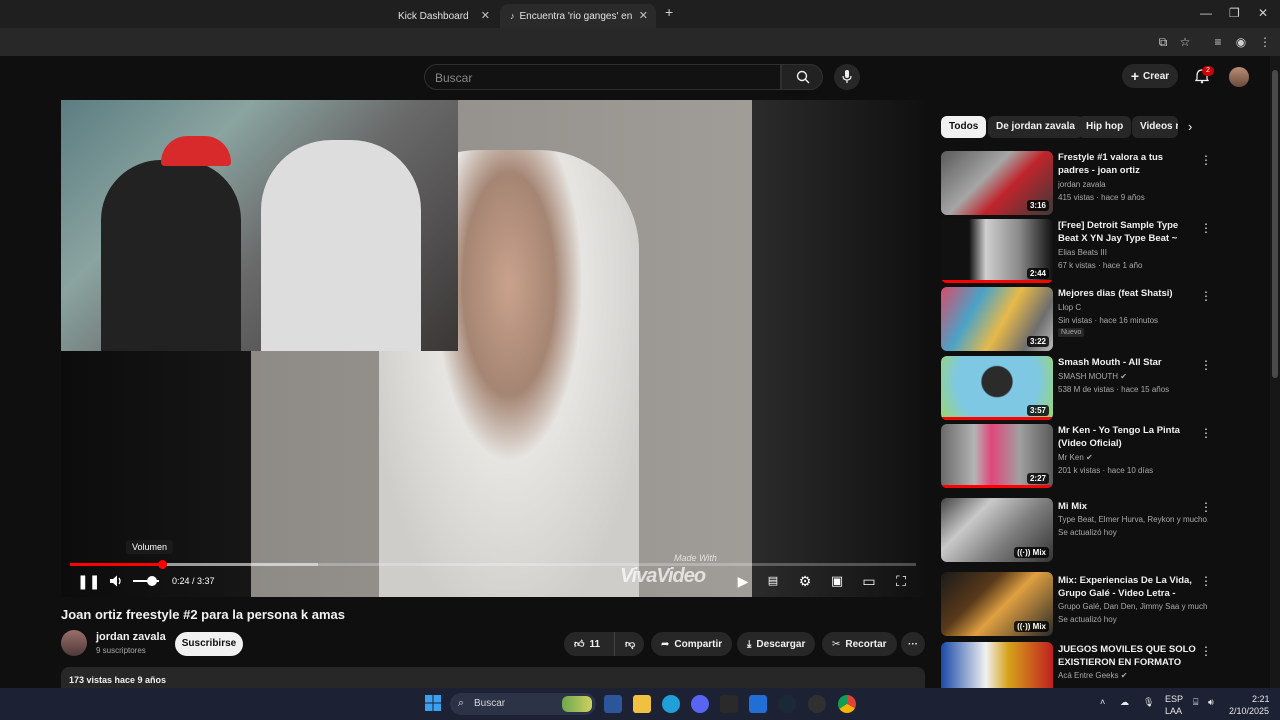  Describe the element at coordinates (602, 77) in the screenshot. I see `search-input: Buscar` at that location.